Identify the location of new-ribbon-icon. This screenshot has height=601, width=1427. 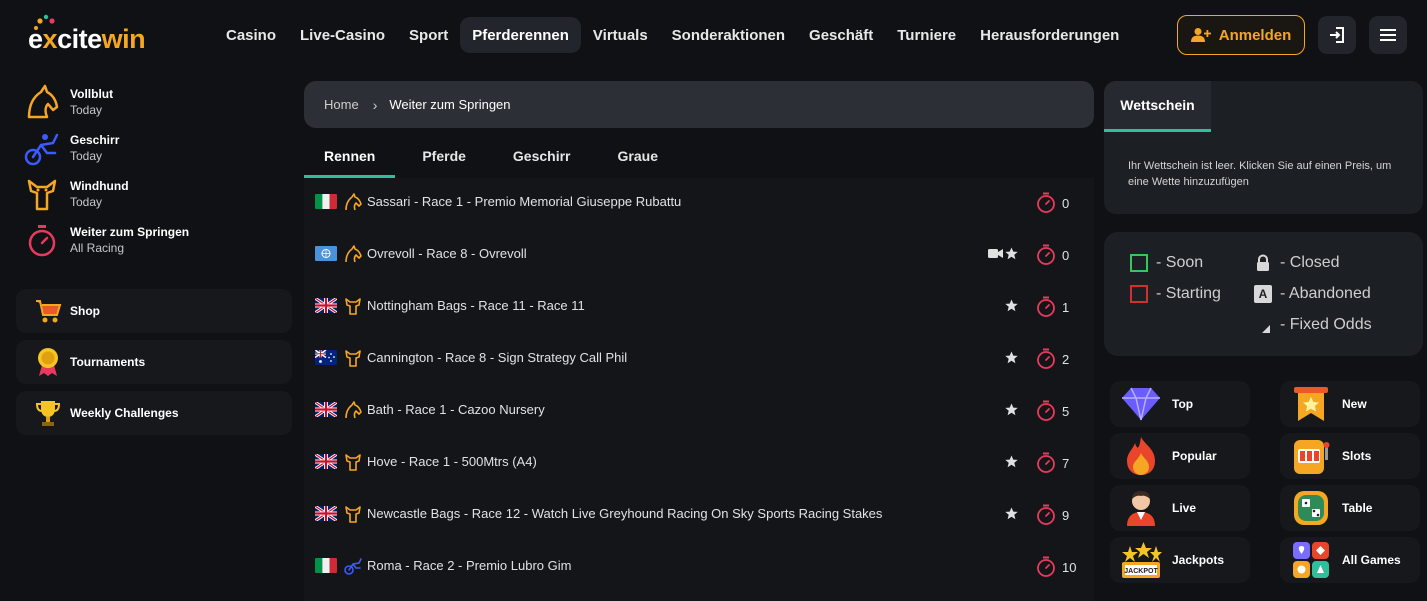
(1311, 404).